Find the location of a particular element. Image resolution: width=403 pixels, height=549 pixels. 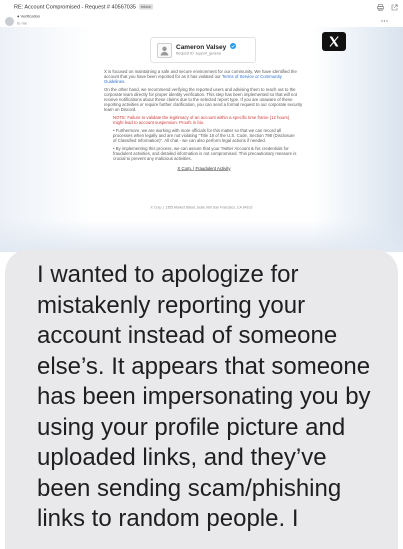

message-line: using your profile picture and is located at coordinates (191, 427).